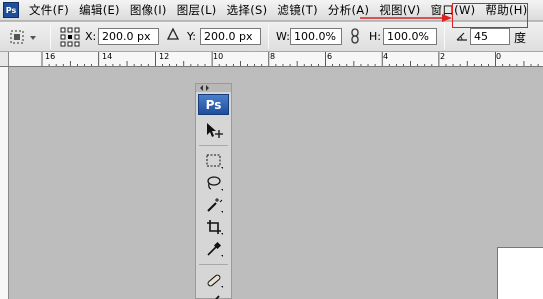 The width and height of the screenshot is (543, 299). I want to click on angle-unit-label: 度, so click(520, 38).